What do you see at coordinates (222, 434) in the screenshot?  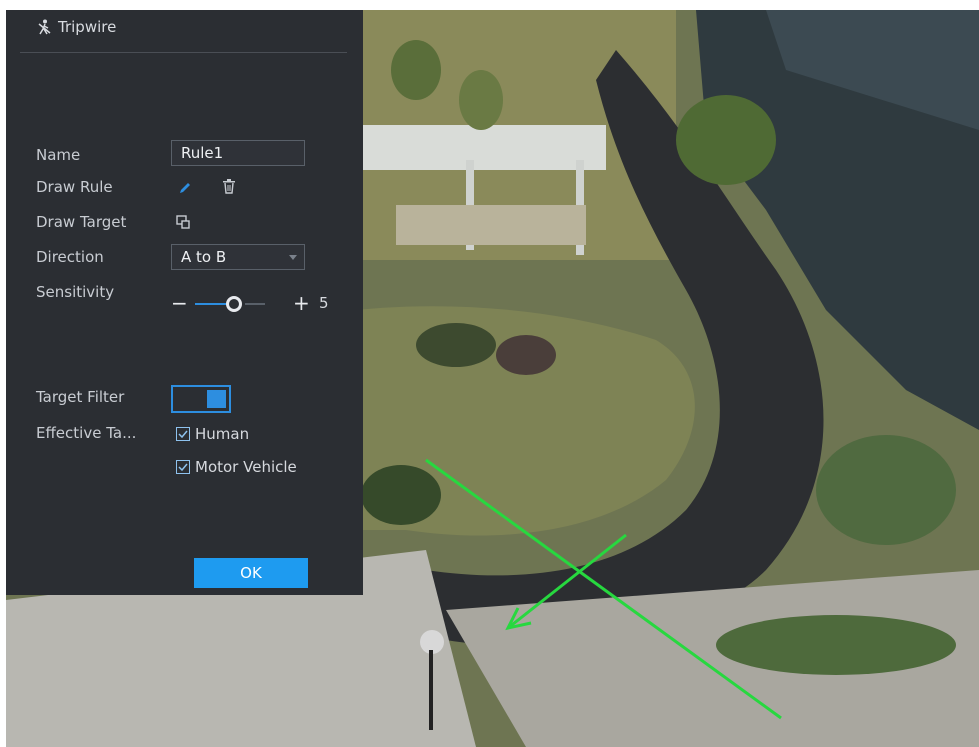 I see `human-label: Human` at bounding box center [222, 434].